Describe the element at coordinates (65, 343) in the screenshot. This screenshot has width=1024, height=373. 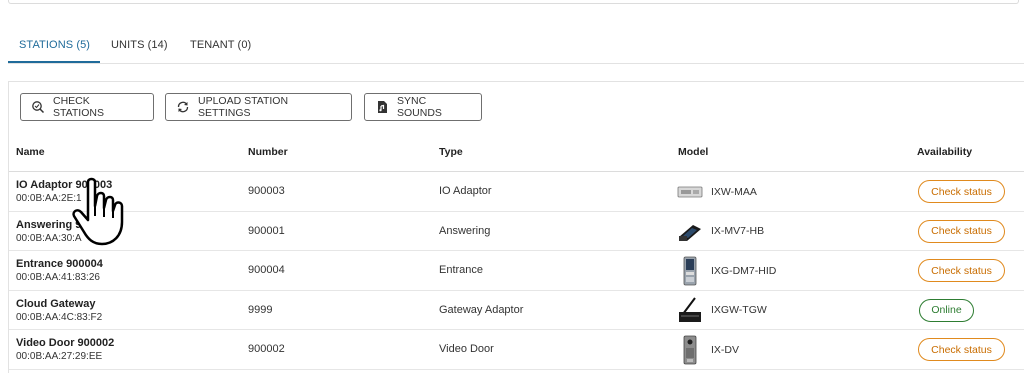
I see `station-name: Video Door 900002` at that location.